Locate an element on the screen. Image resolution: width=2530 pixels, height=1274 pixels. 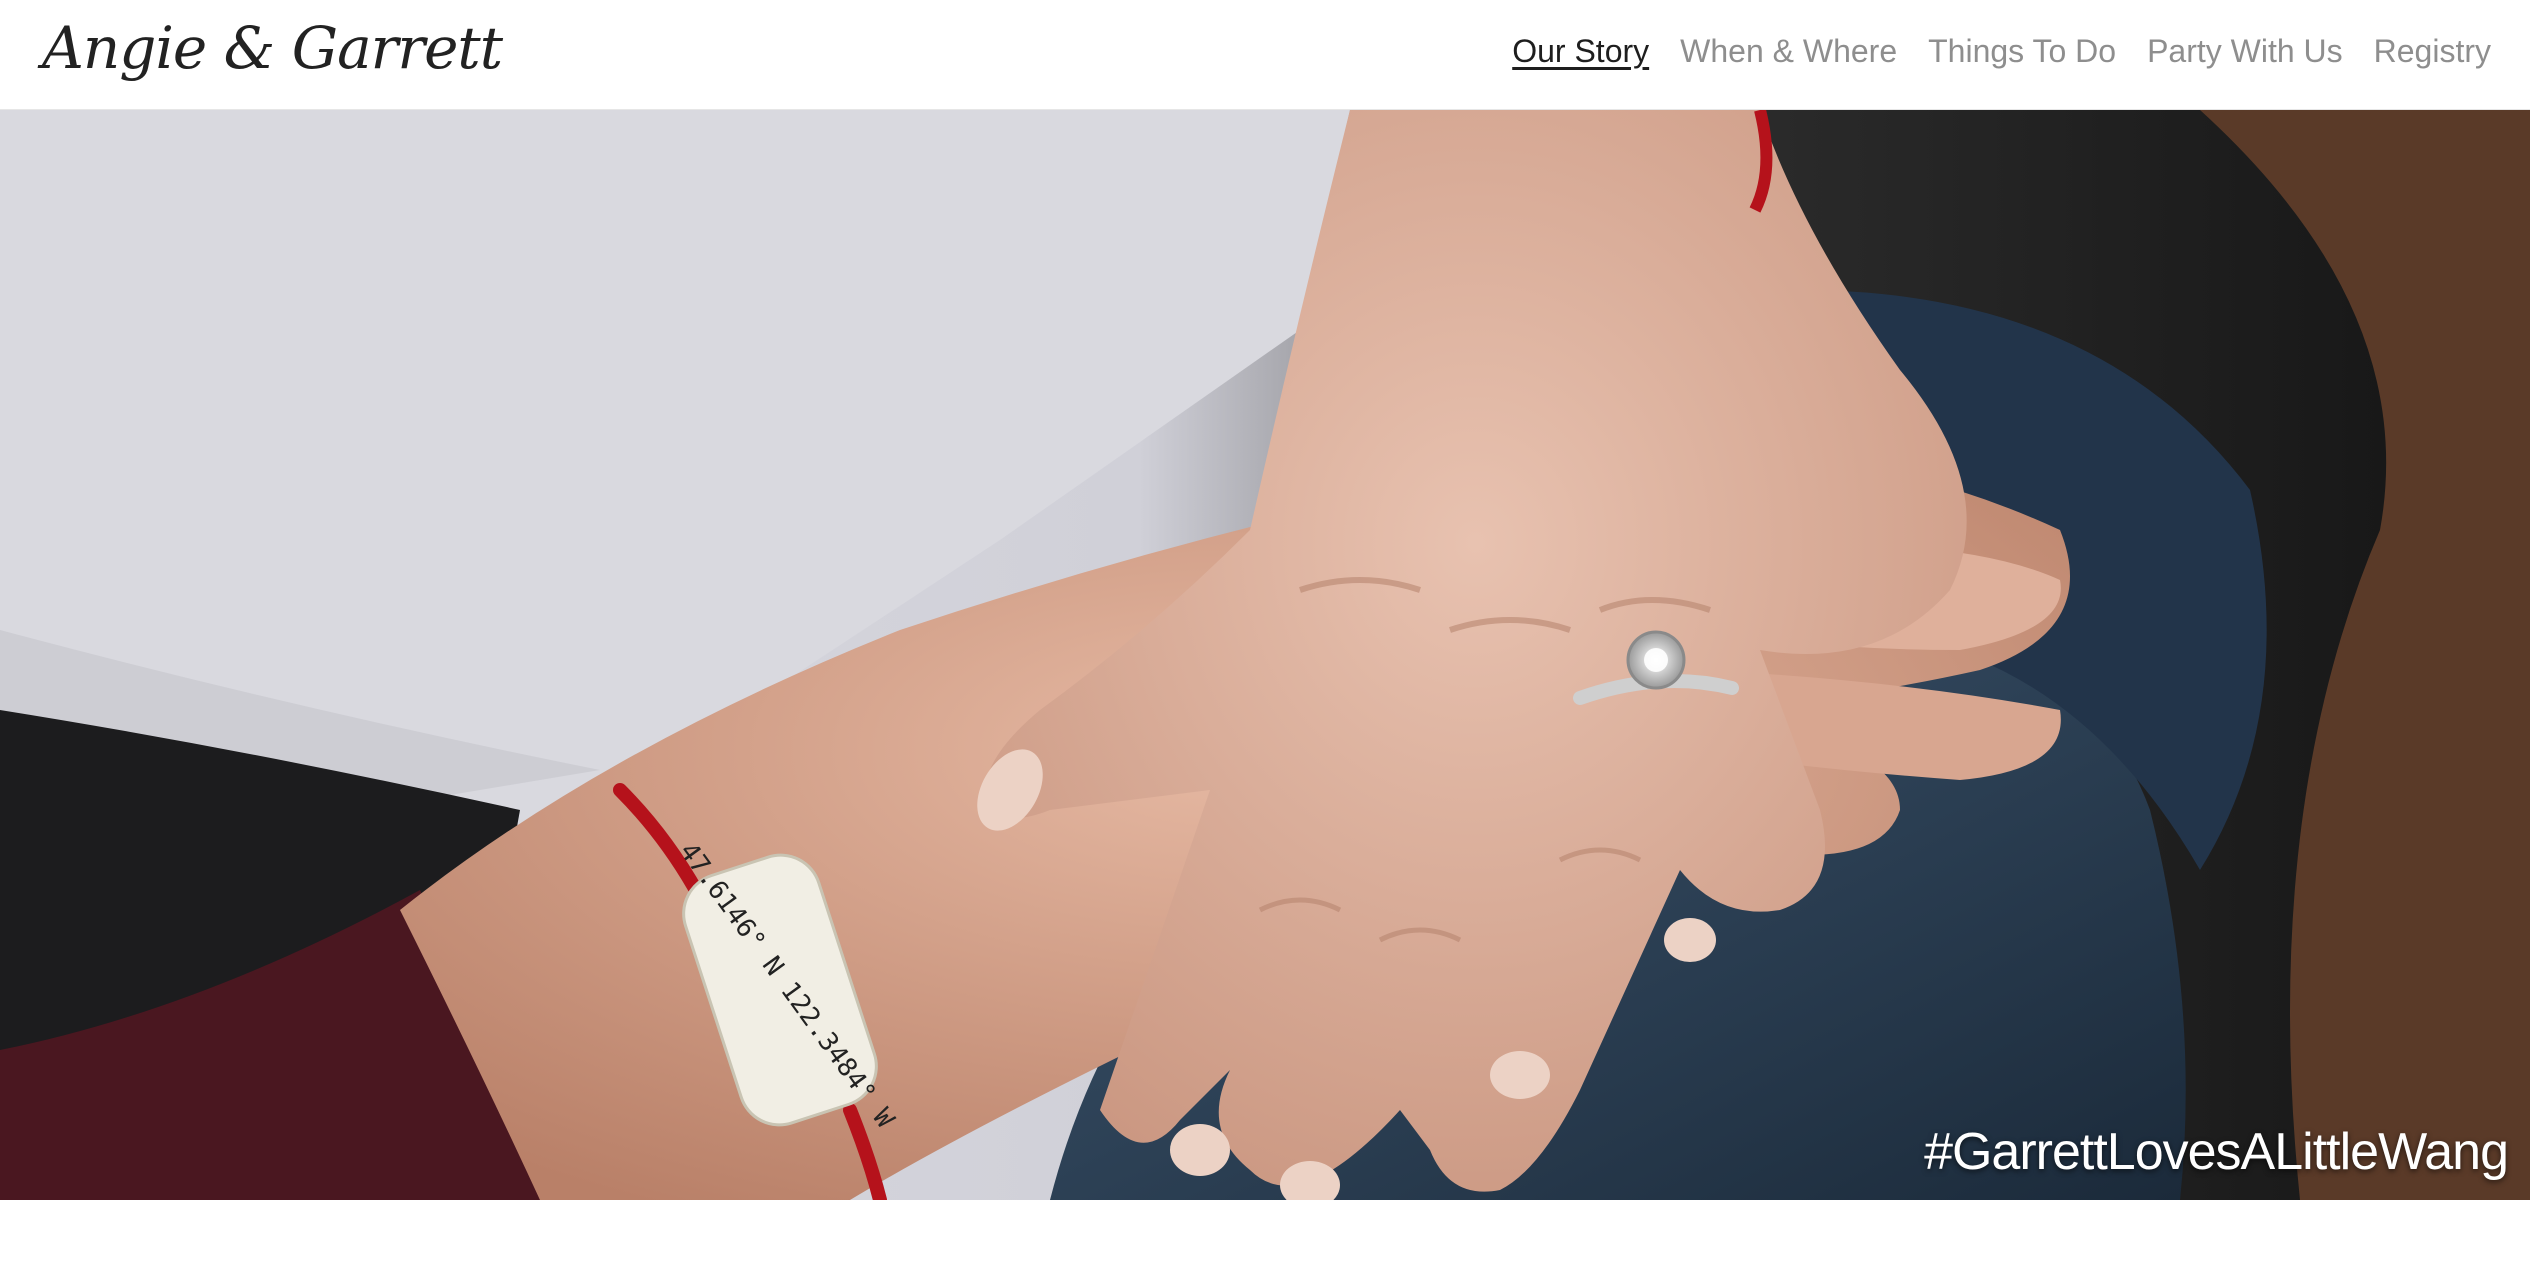
site-logo: Angie & Garrett is located at coordinates (272, 48).